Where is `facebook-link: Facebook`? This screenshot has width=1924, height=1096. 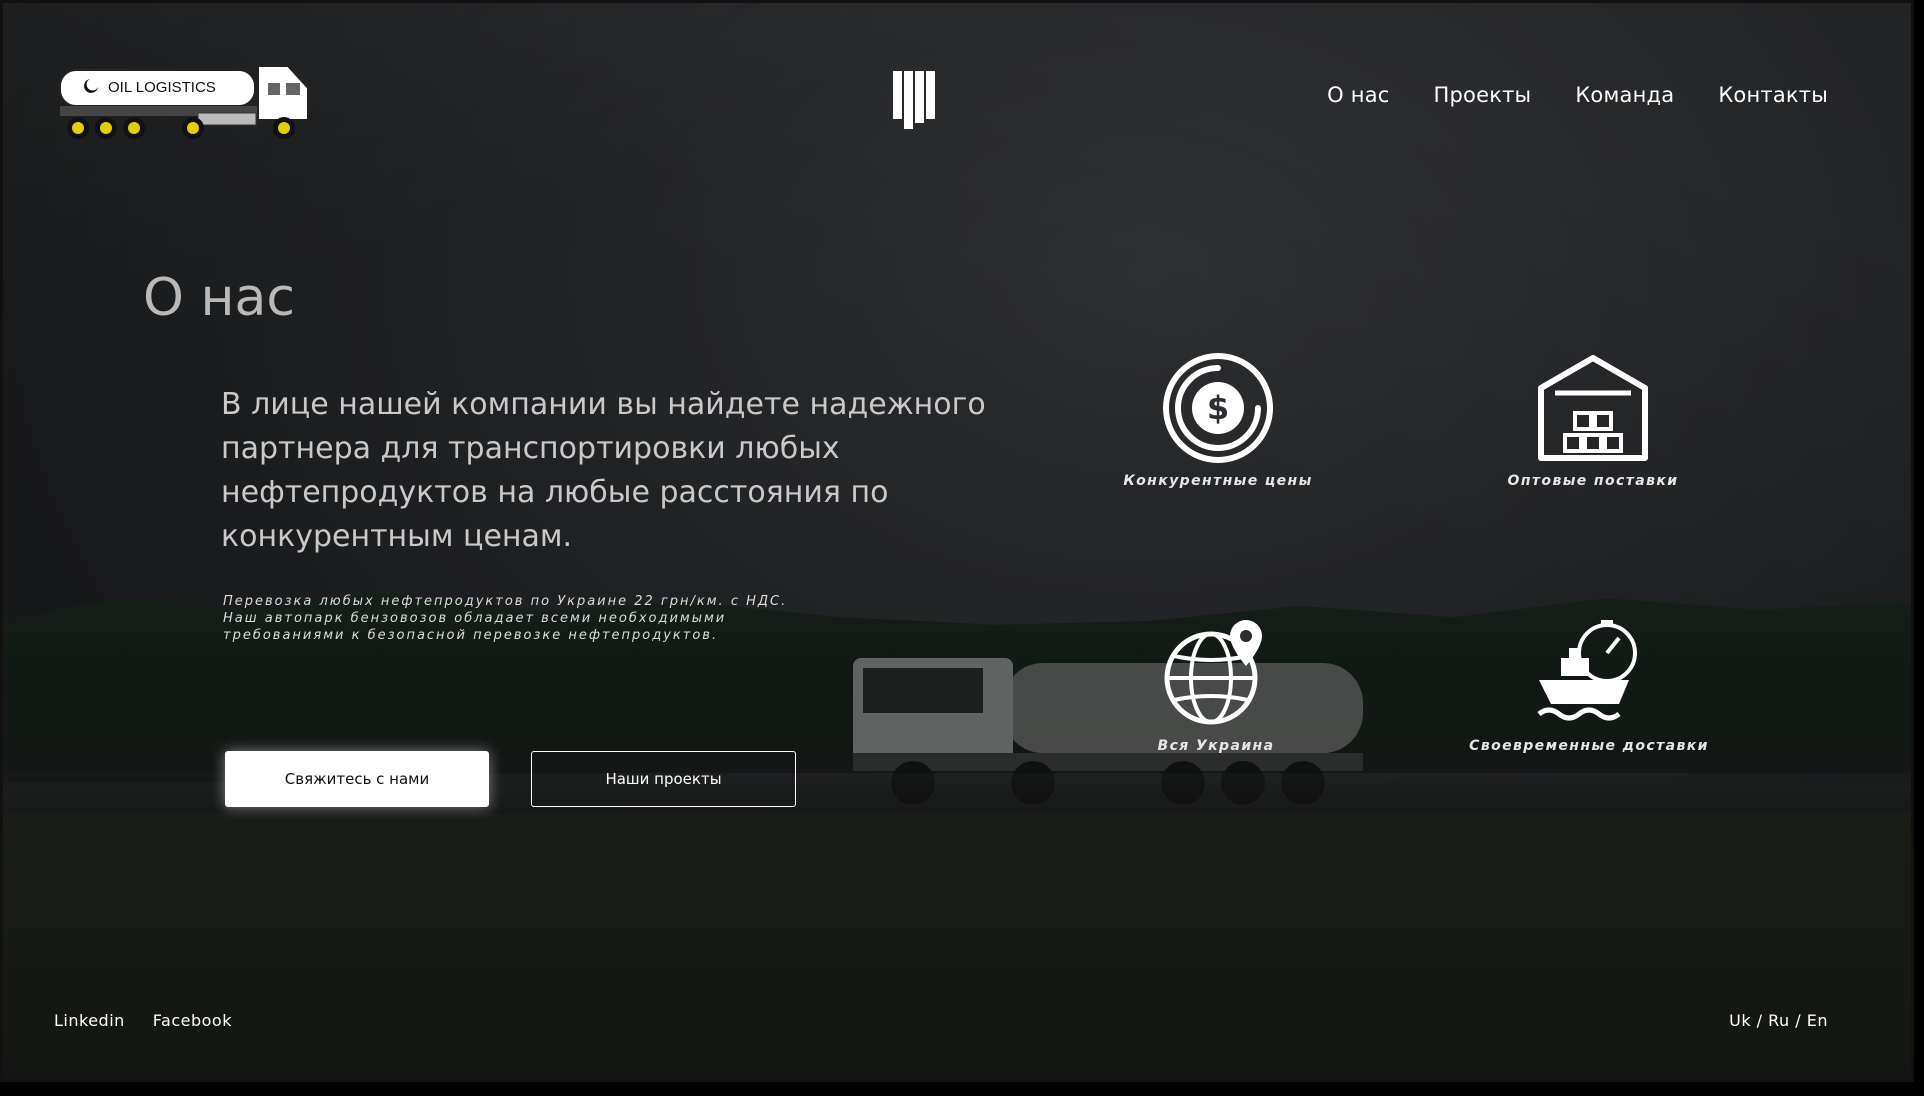 facebook-link: Facebook is located at coordinates (192, 1020).